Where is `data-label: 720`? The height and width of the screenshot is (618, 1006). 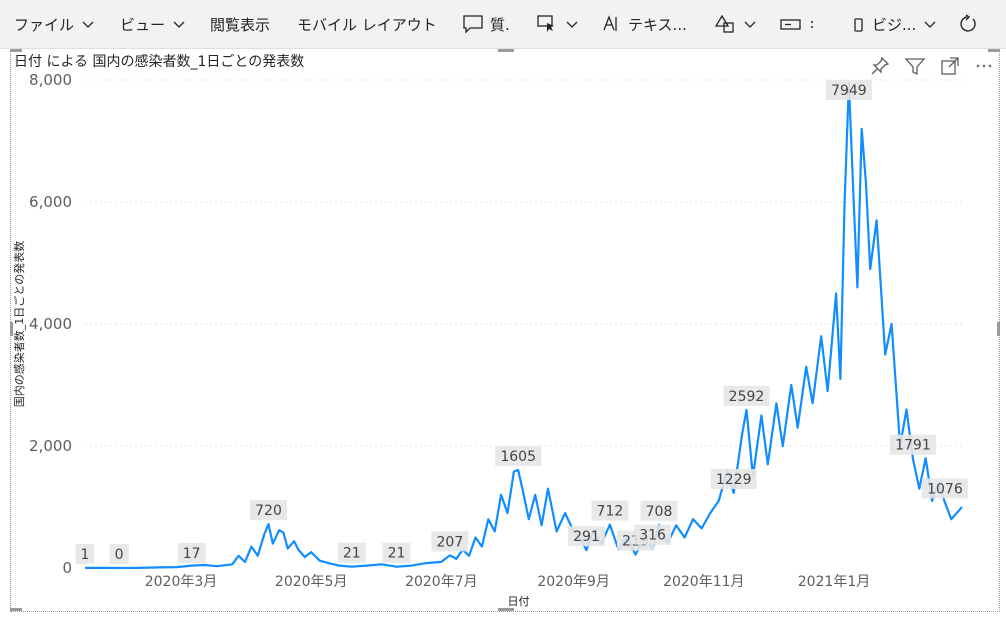 data-label: 720 is located at coordinates (268, 511).